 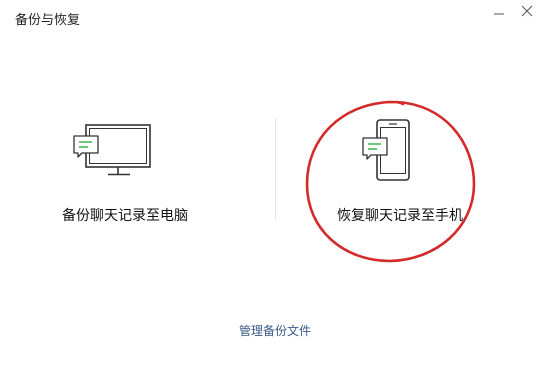 I want to click on minimize-icon, so click(x=499, y=14).